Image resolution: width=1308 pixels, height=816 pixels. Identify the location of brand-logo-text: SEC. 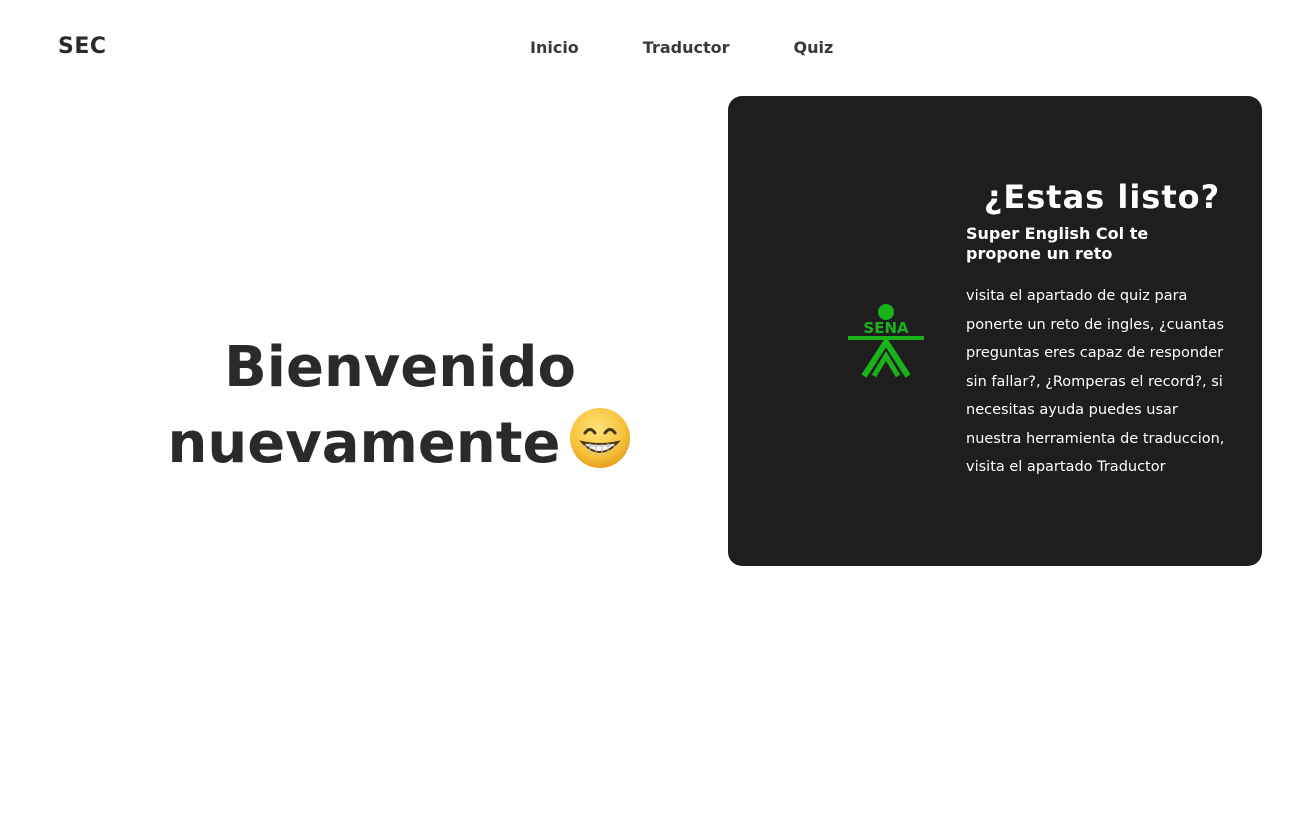
(82, 46).